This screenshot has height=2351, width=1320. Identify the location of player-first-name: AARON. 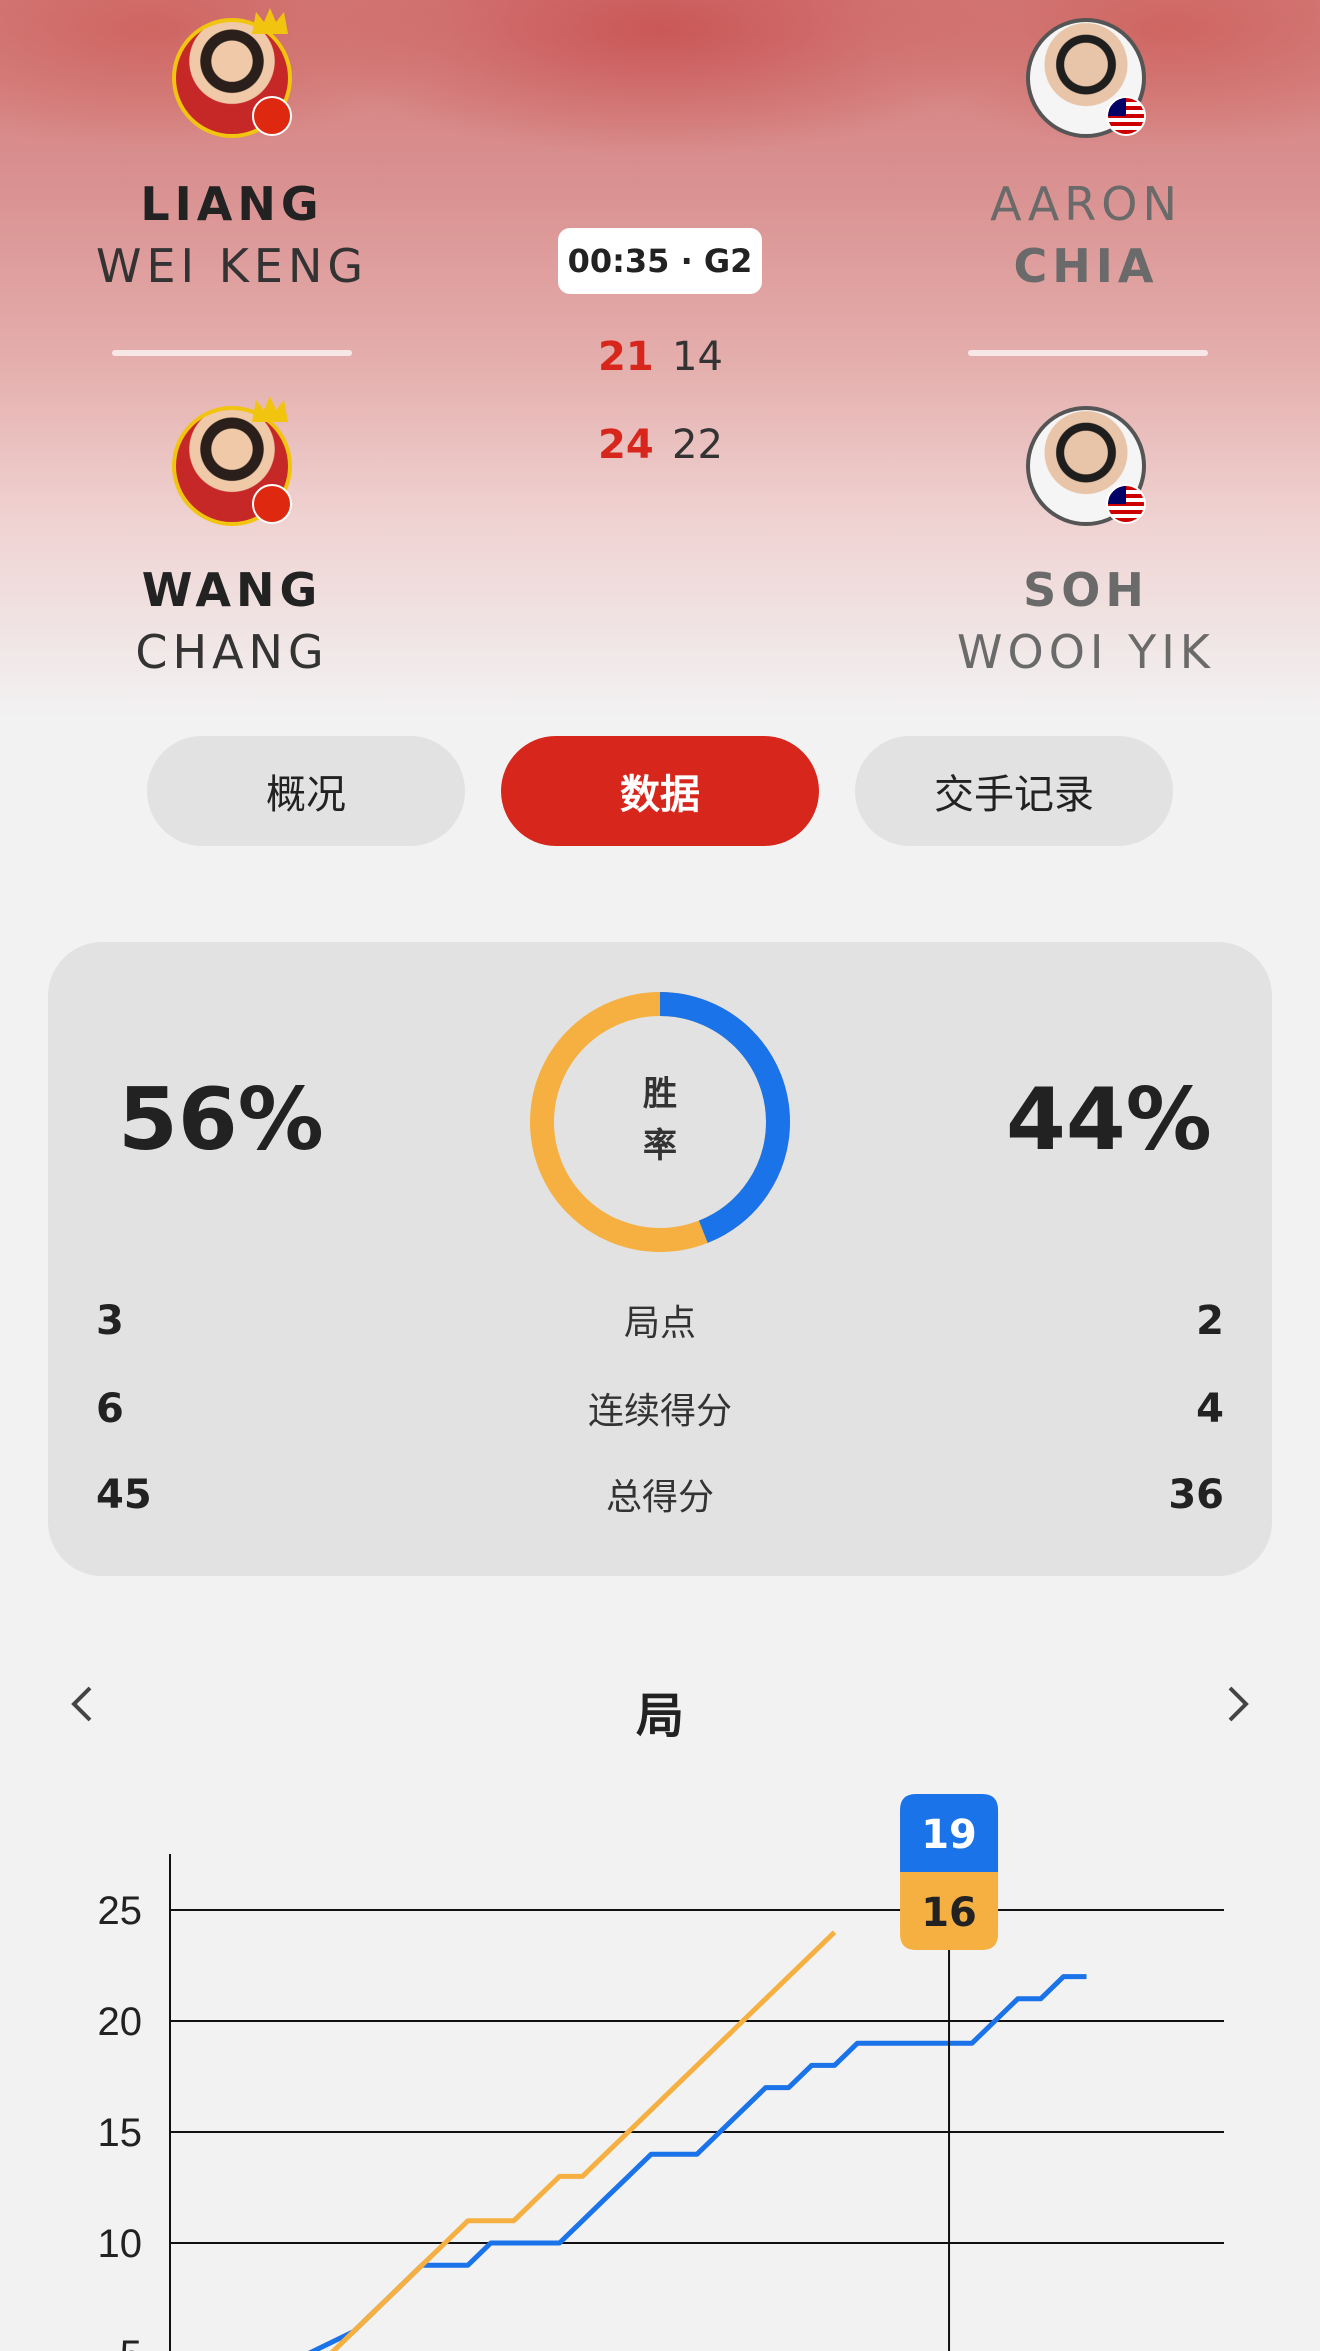
(1086, 204).